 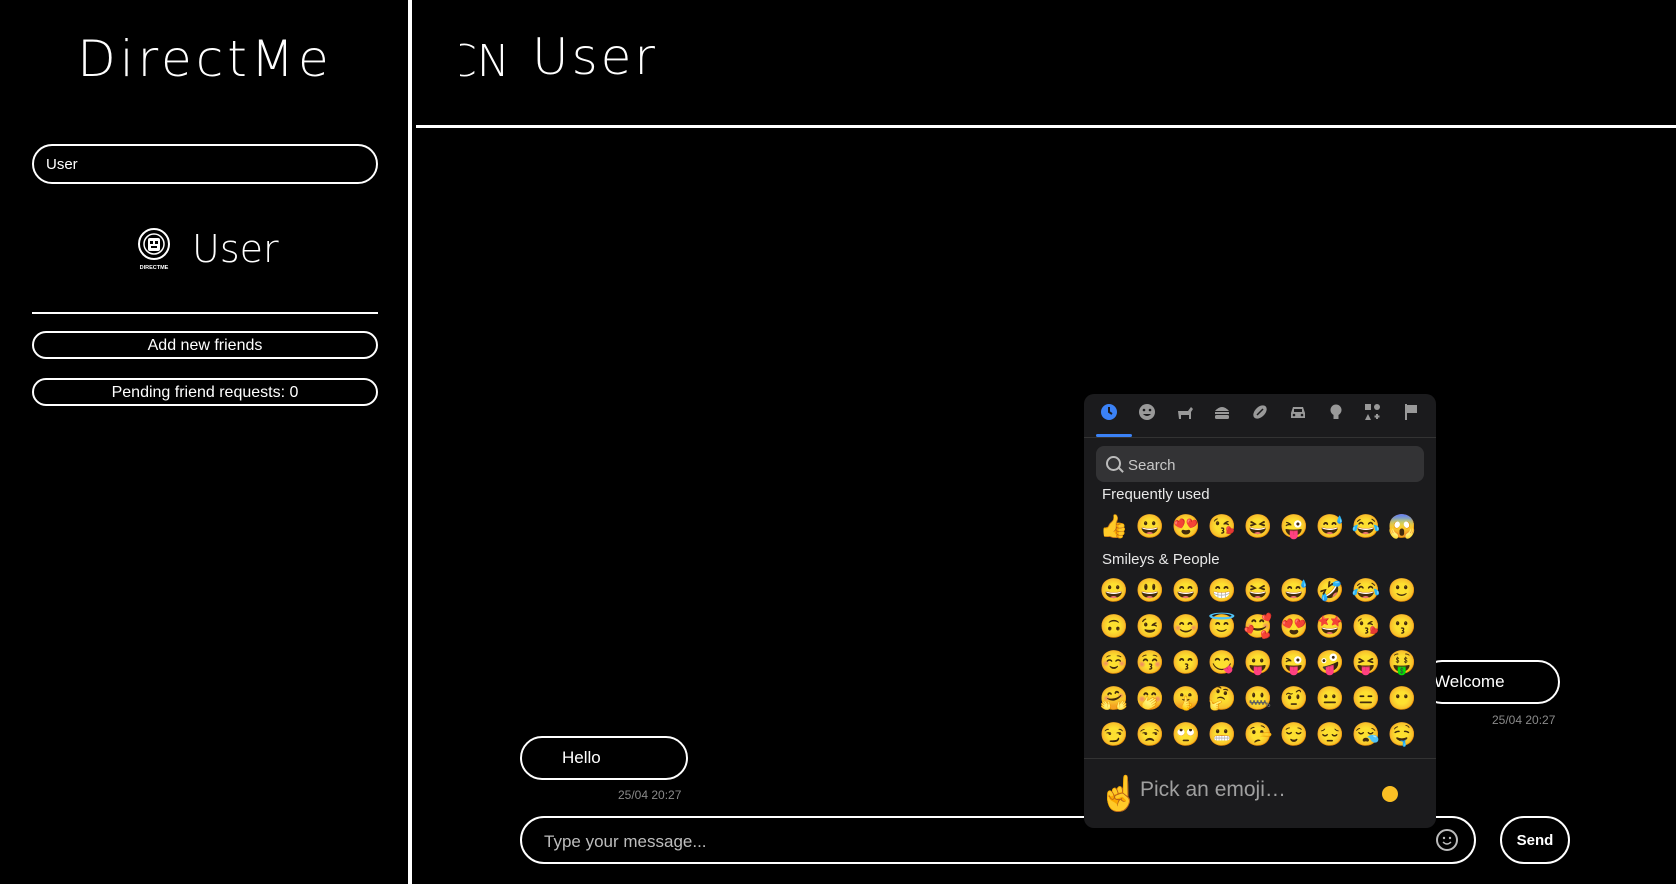 What do you see at coordinates (485, 62) in the screenshot?
I see `chat-avatar: CN` at bounding box center [485, 62].